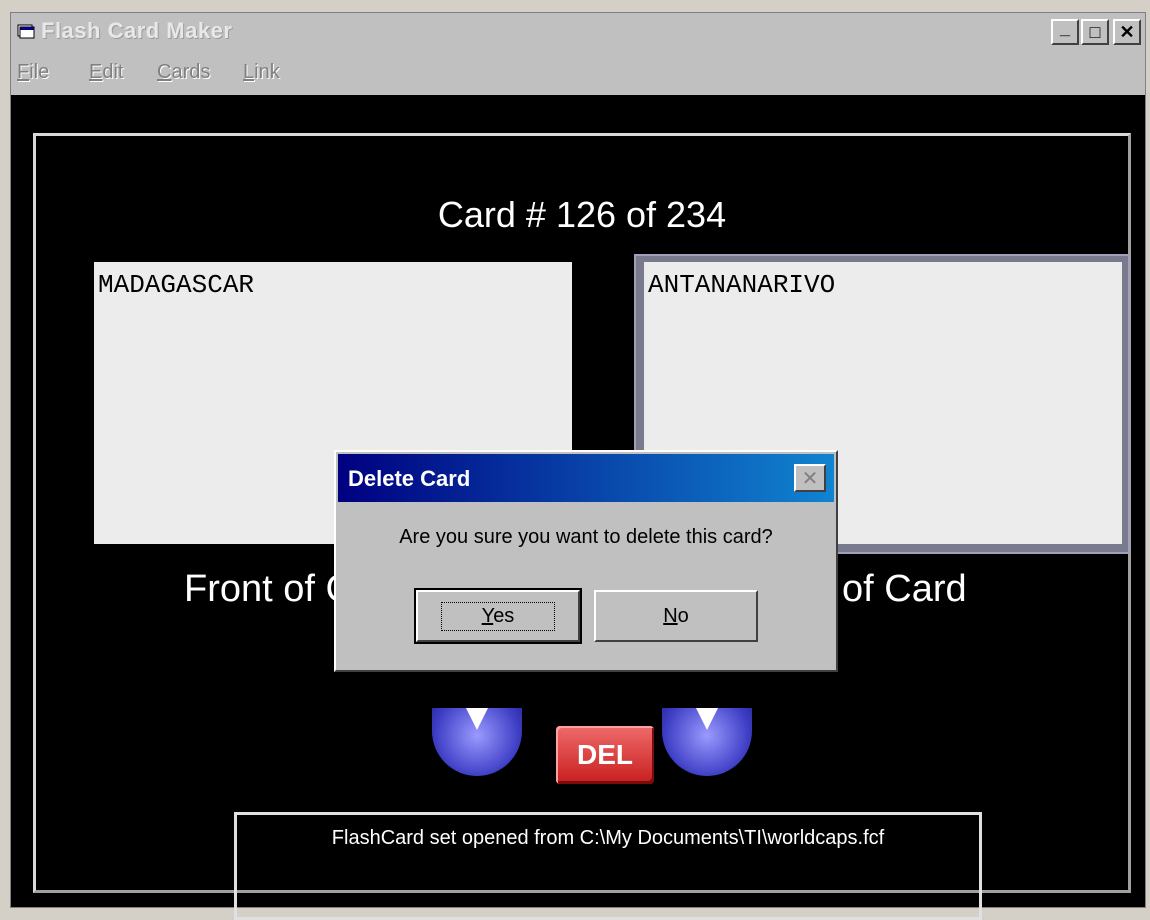 Image resolution: width=1150 pixels, height=920 pixels. What do you see at coordinates (670, 615) in the screenshot?
I see `no-mnemonic: N` at bounding box center [670, 615].